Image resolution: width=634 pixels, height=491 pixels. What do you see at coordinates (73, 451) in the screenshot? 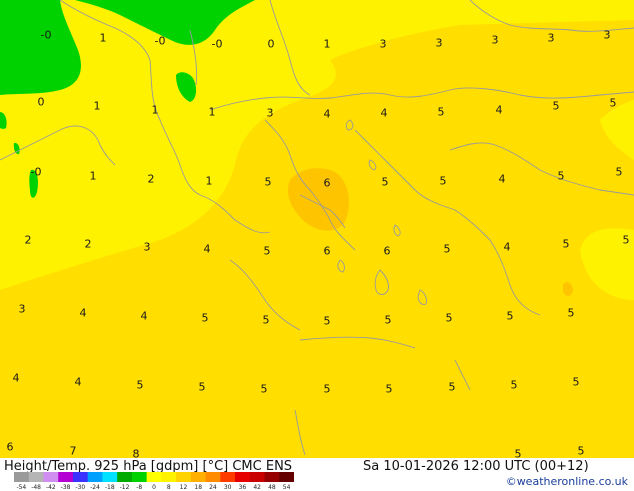
I see `value-label: 7` at bounding box center [73, 451].